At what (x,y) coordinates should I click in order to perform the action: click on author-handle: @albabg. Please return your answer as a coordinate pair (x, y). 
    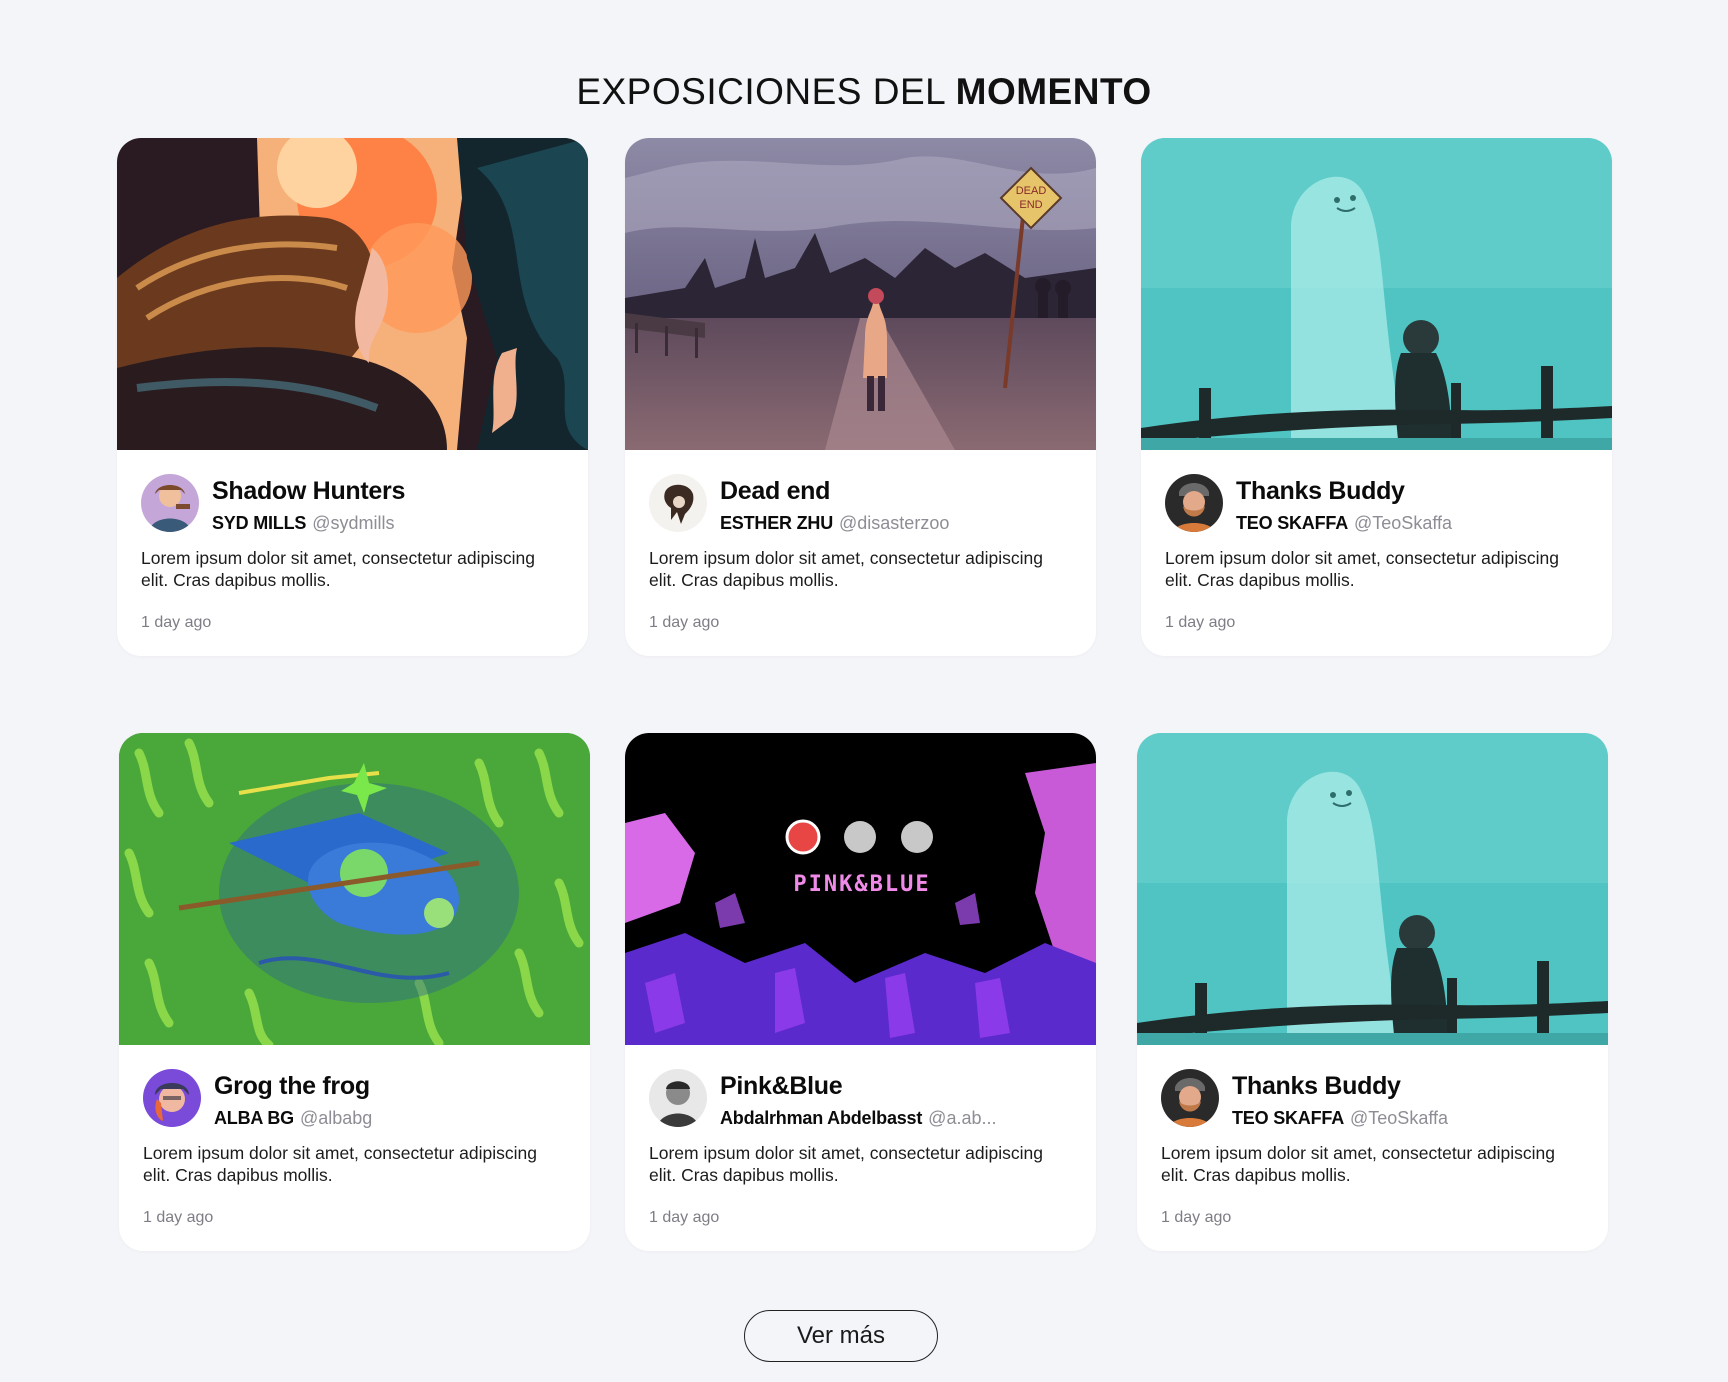
    Looking at the image, I should click on (336, 1118).